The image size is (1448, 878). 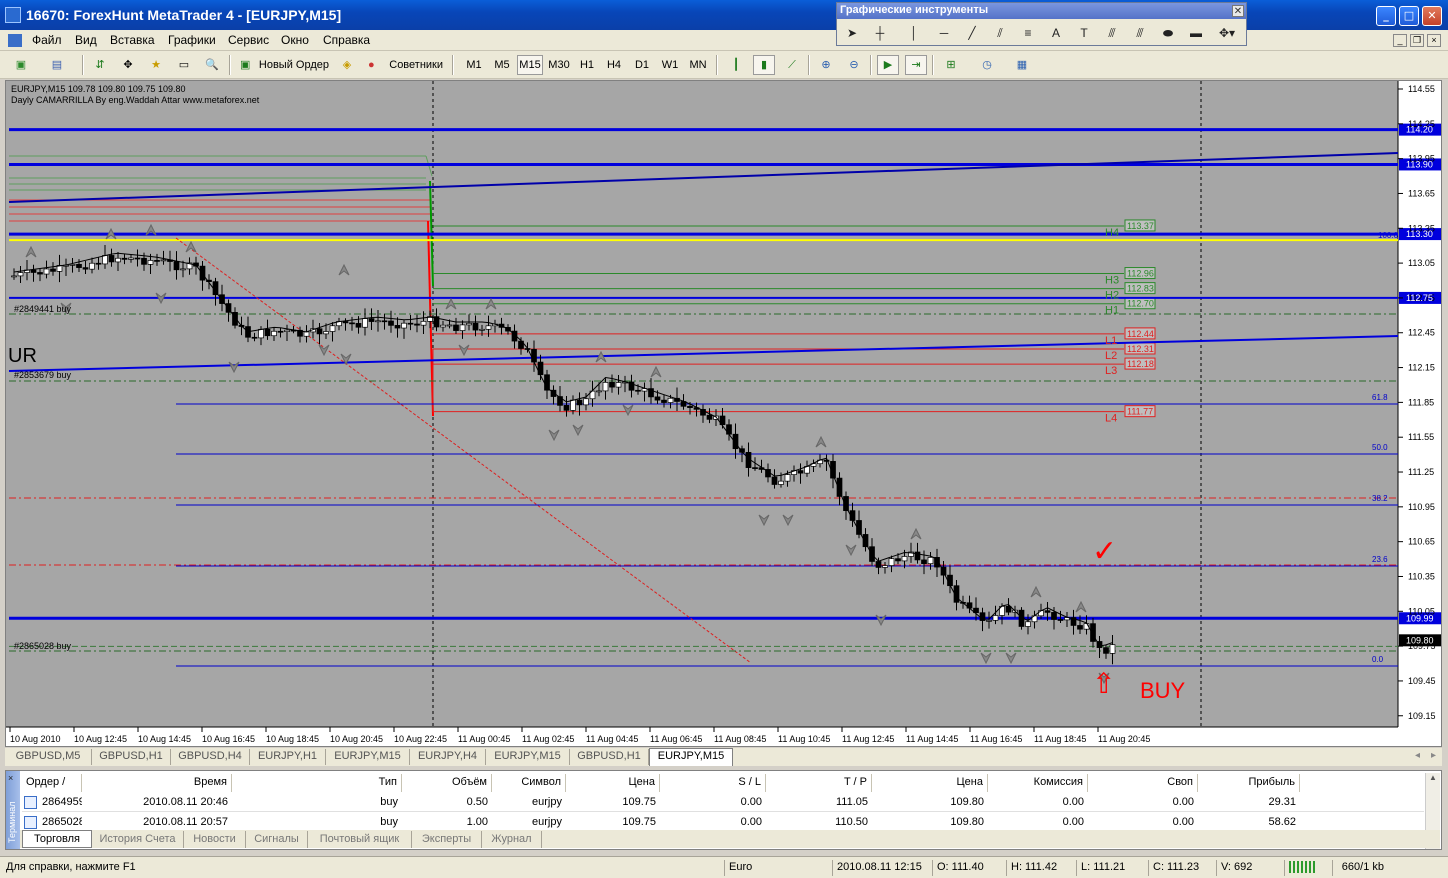 I want to click on column-header: T / P, so click(x=819, y=783).